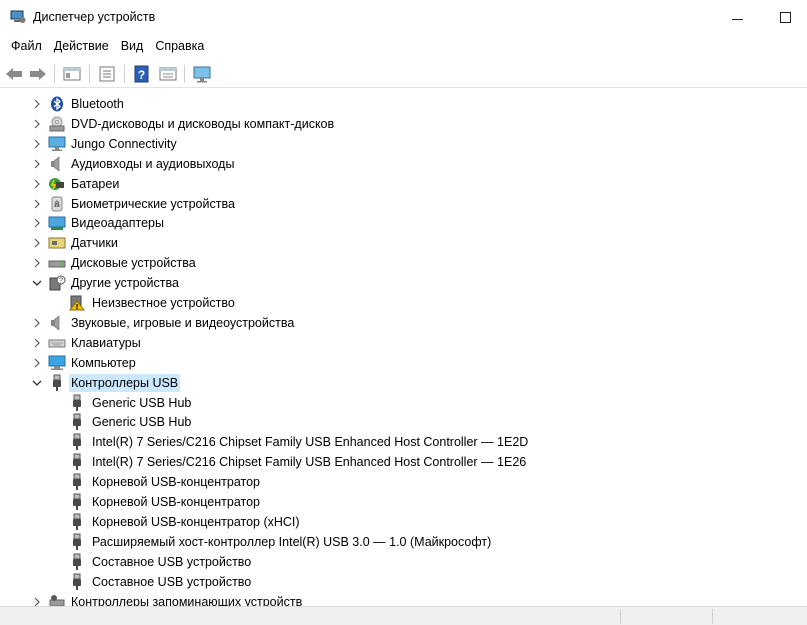  What do you see at coordinates (153, 204) in the screenshot?
I see `tree-item-label: Биометрические устройства` at bounding box center [153, 204].